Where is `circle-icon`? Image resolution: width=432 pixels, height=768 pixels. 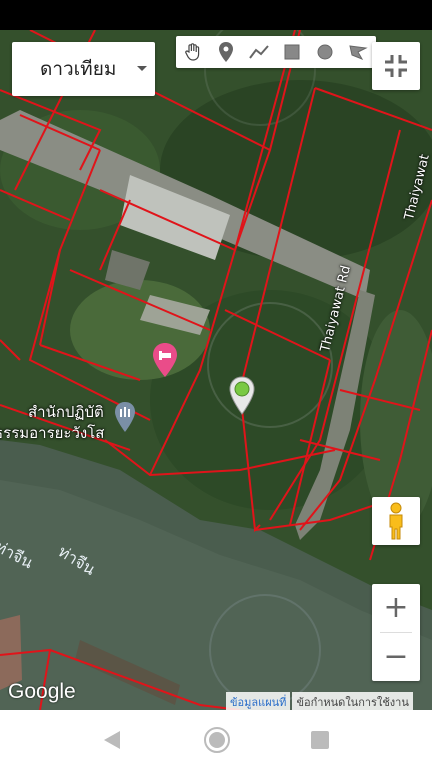 circle-icon is located at coordinates (324, 52).